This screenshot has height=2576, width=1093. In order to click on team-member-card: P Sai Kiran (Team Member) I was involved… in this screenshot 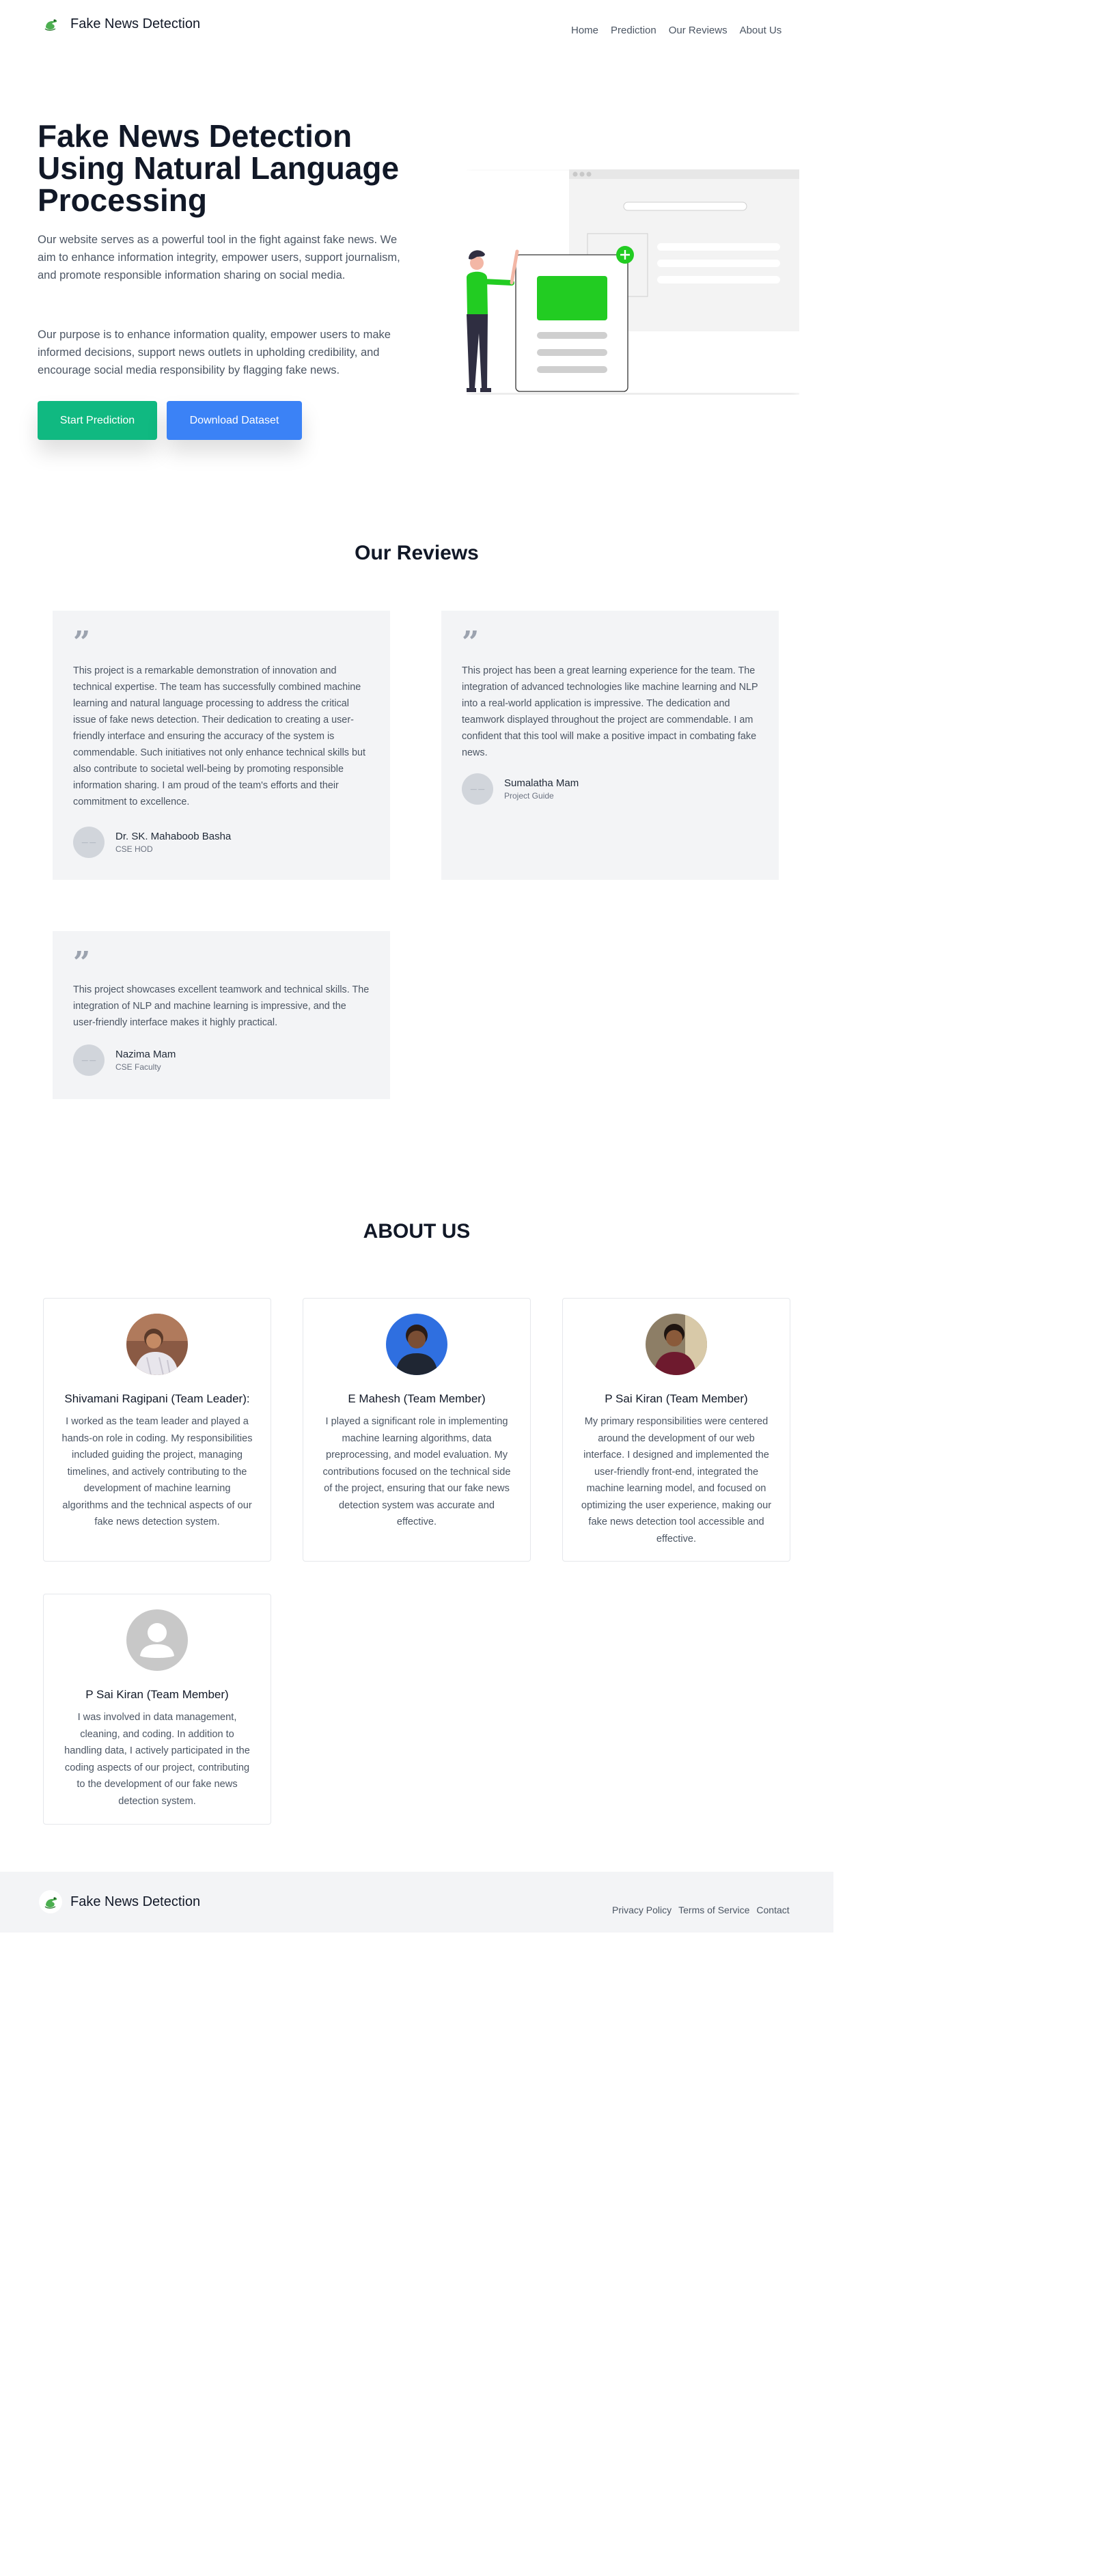, I will do `click(157, 1709)`.